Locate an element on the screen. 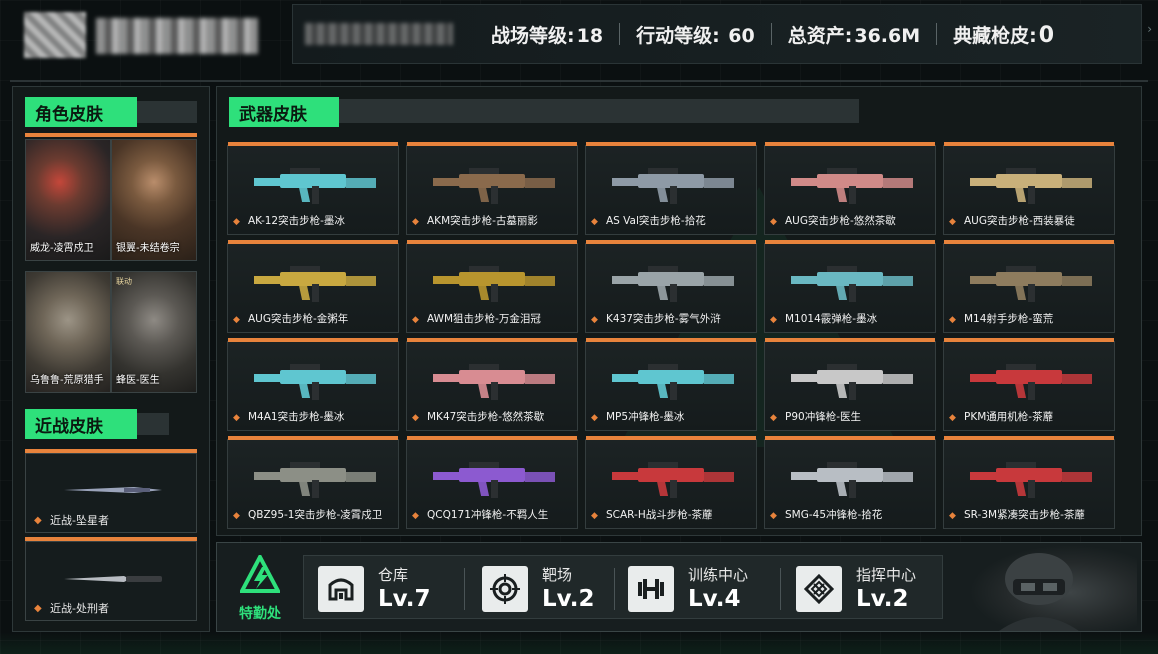 The image size is (1158, 654). special-ops-logo: 特勤处 is located at coordinates (260, 587).